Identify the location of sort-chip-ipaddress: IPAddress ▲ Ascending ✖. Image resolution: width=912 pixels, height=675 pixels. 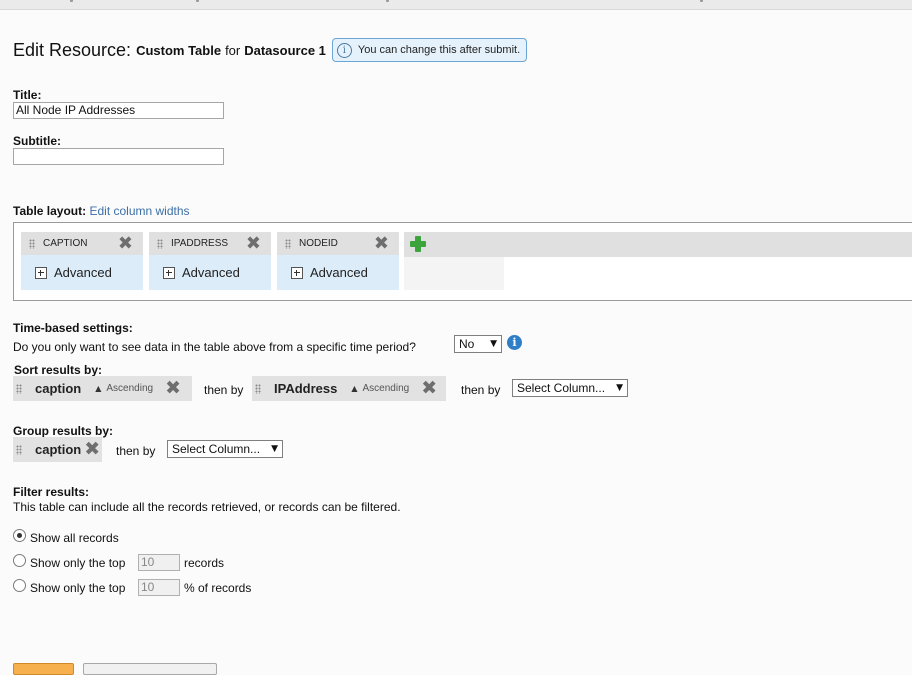
(349, 388).